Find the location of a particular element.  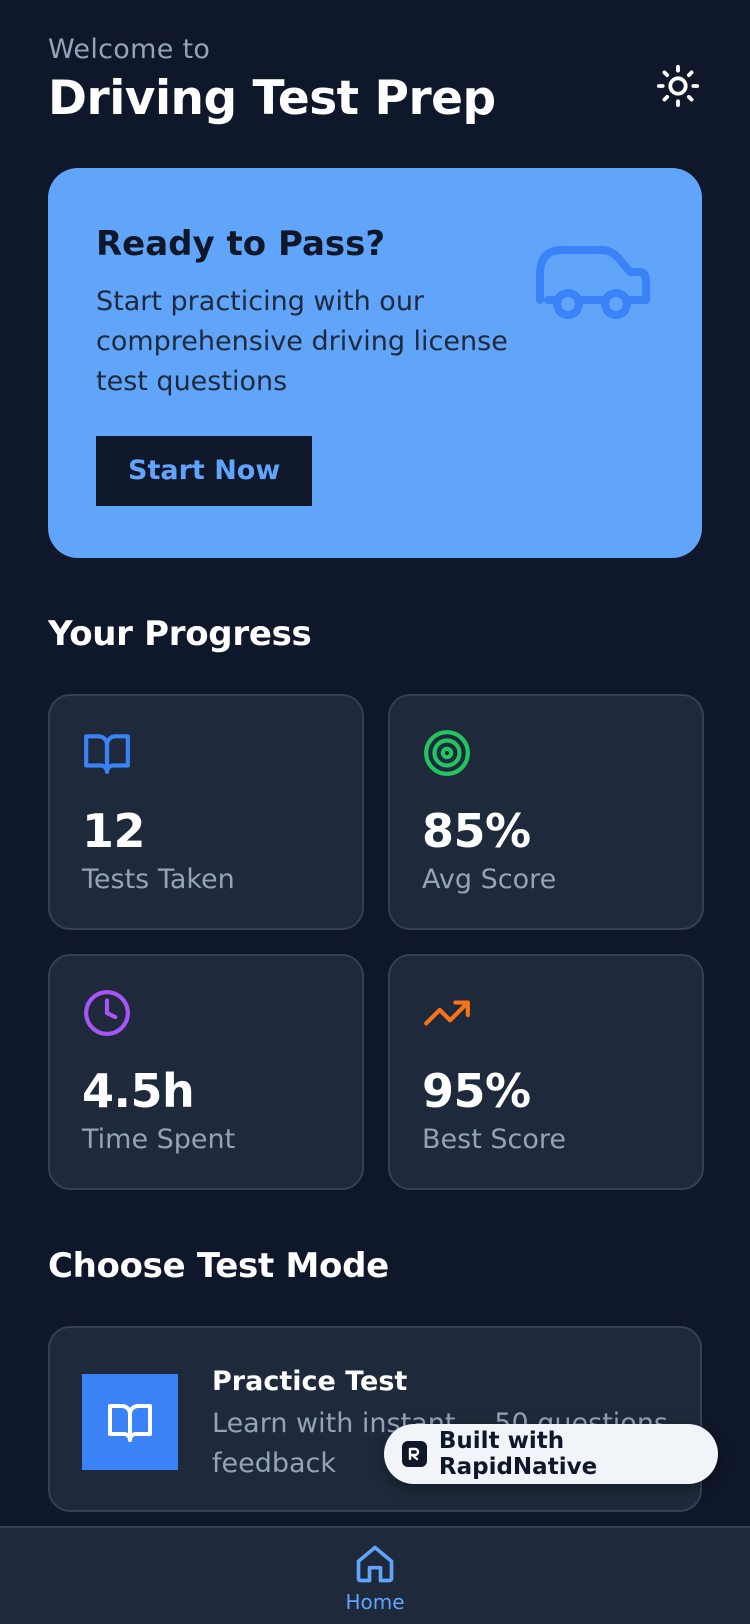

built-with-rapidnative-badge: Built with RapidNative is located at coordinates (551, 1454).